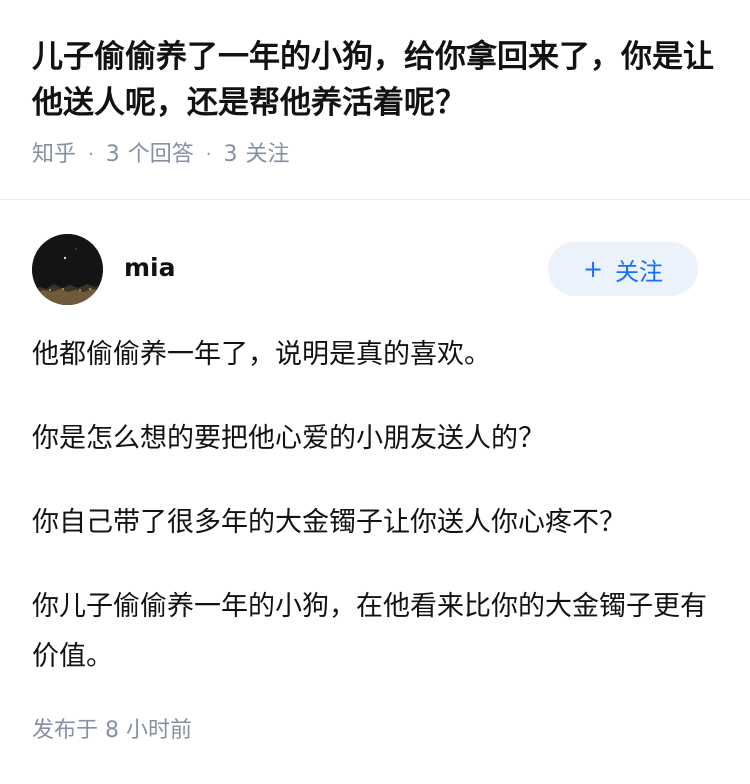  I want to click on follow-button: + 关注, so click(623, 269).